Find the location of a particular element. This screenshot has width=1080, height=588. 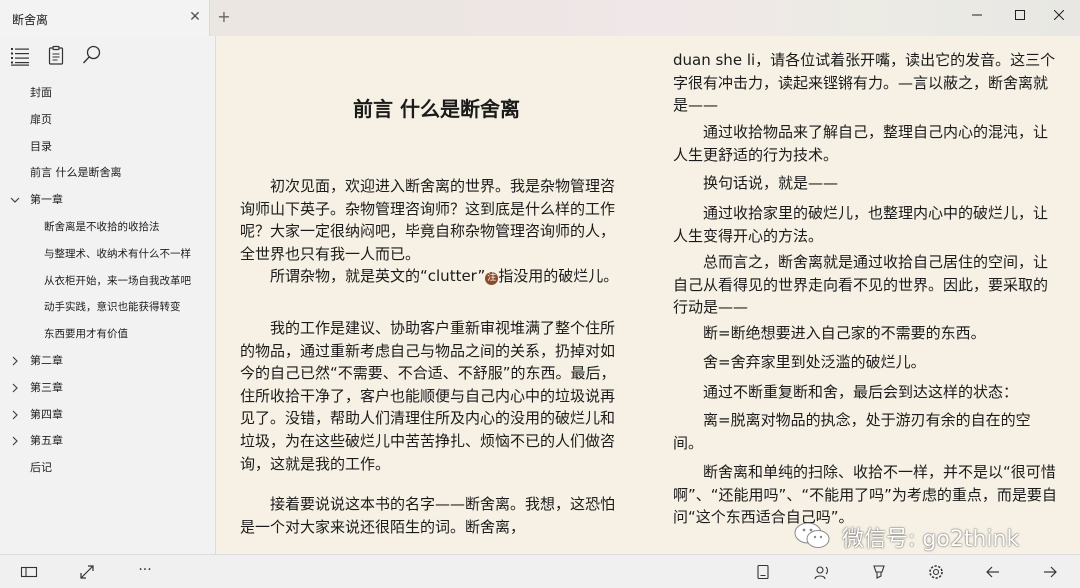

toc-item-label: 第五章 is located at coordinates (46, 441).